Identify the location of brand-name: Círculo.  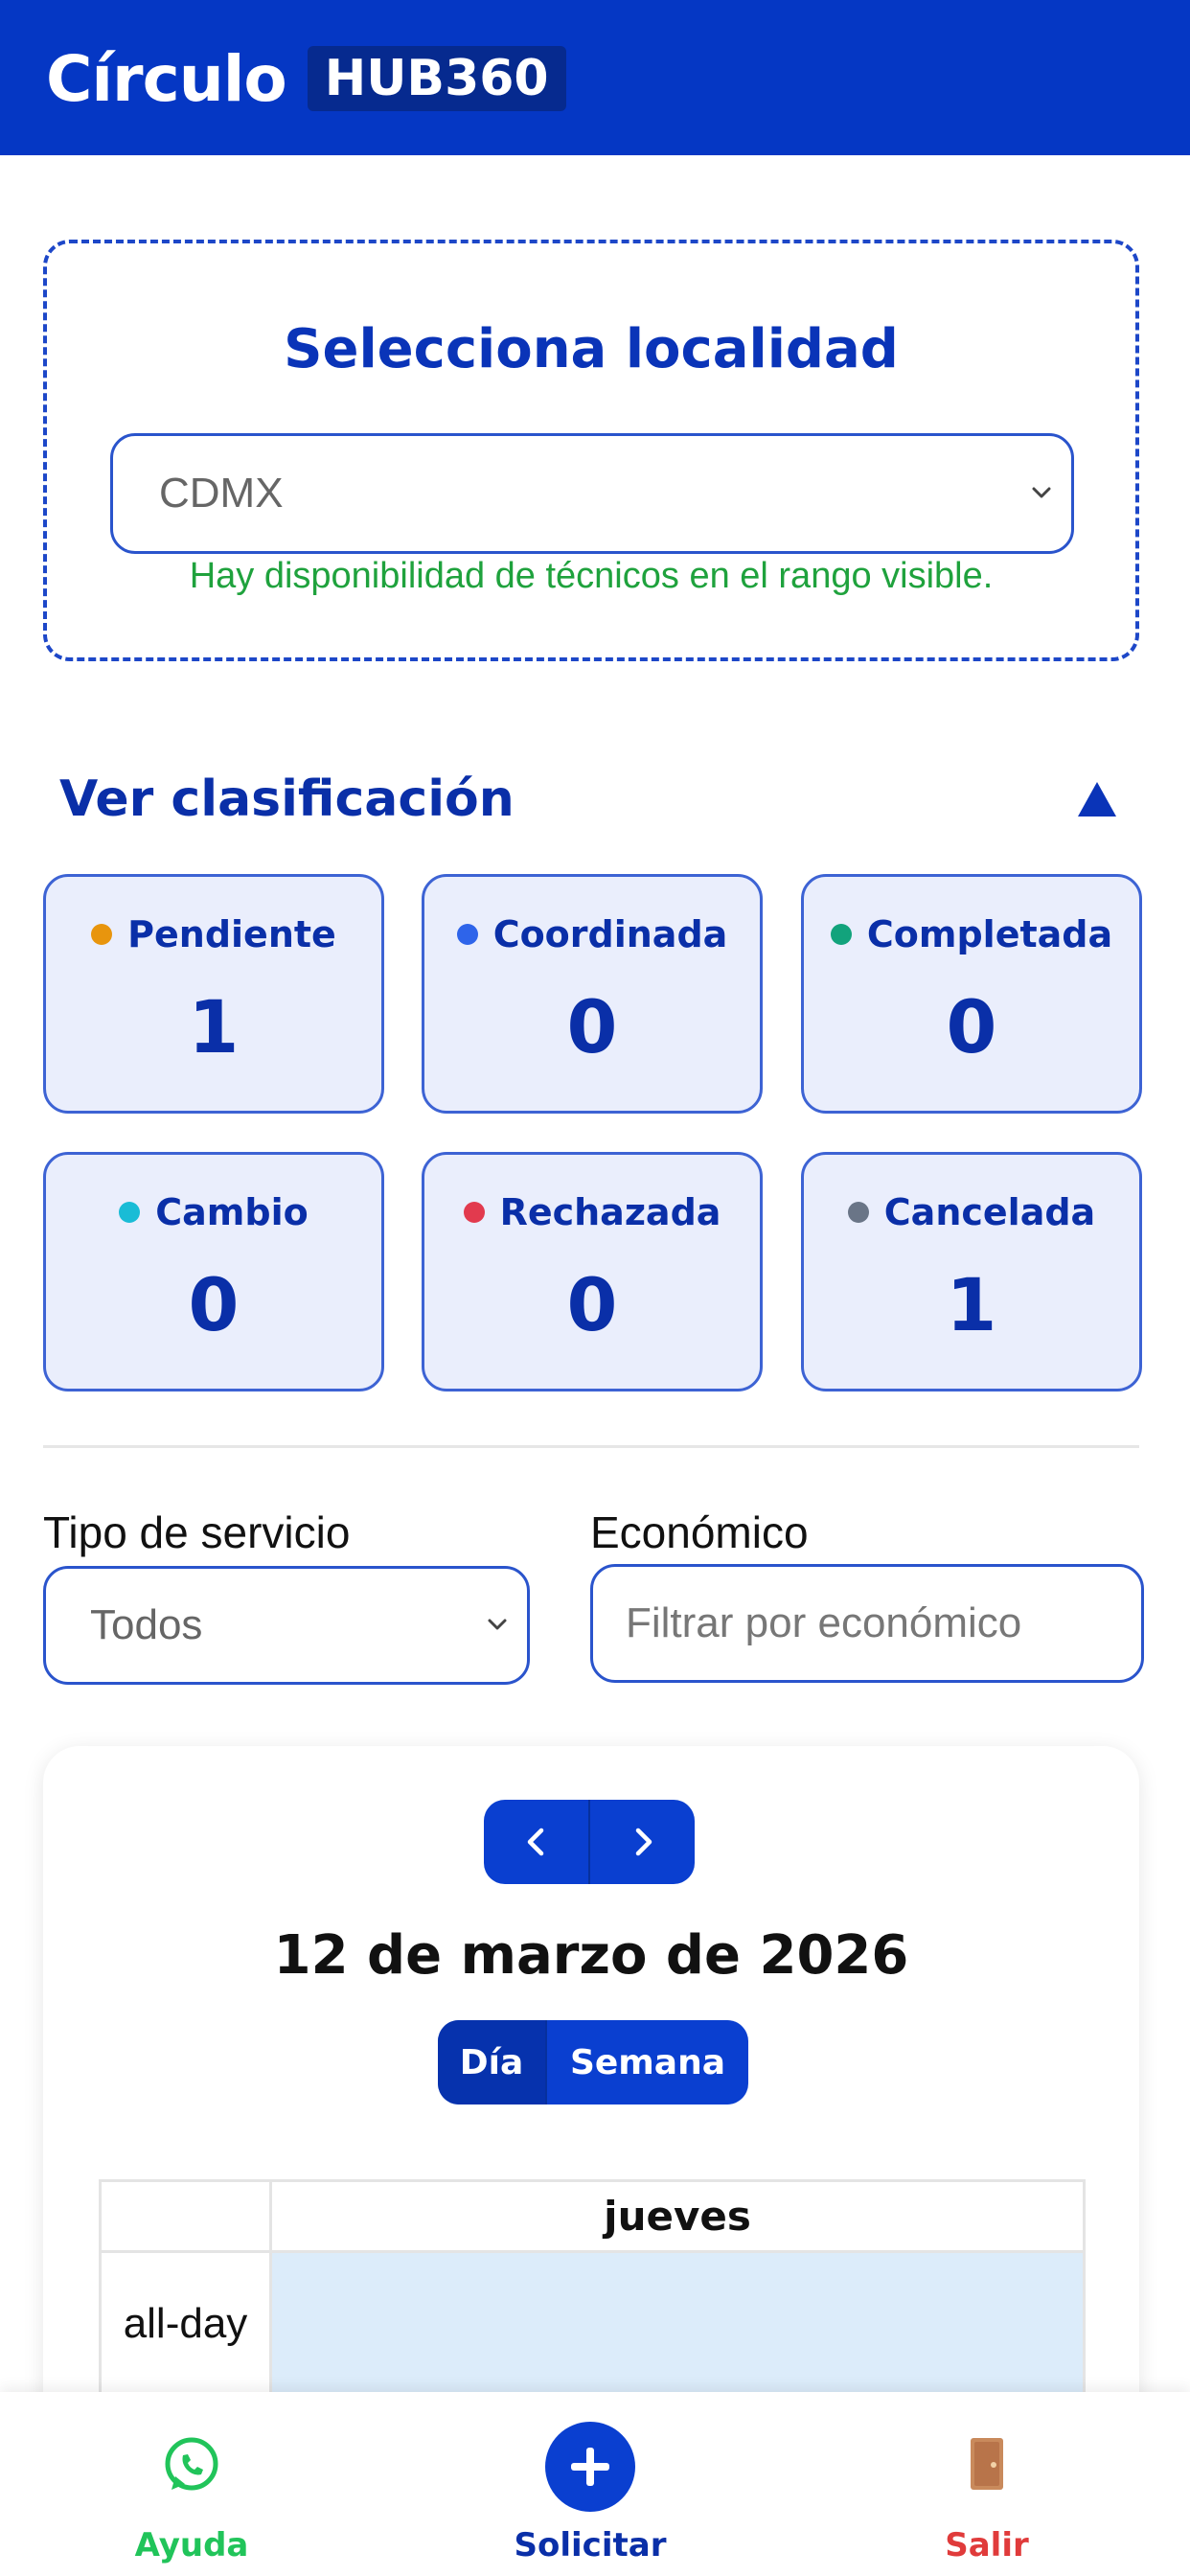
(167, 78).